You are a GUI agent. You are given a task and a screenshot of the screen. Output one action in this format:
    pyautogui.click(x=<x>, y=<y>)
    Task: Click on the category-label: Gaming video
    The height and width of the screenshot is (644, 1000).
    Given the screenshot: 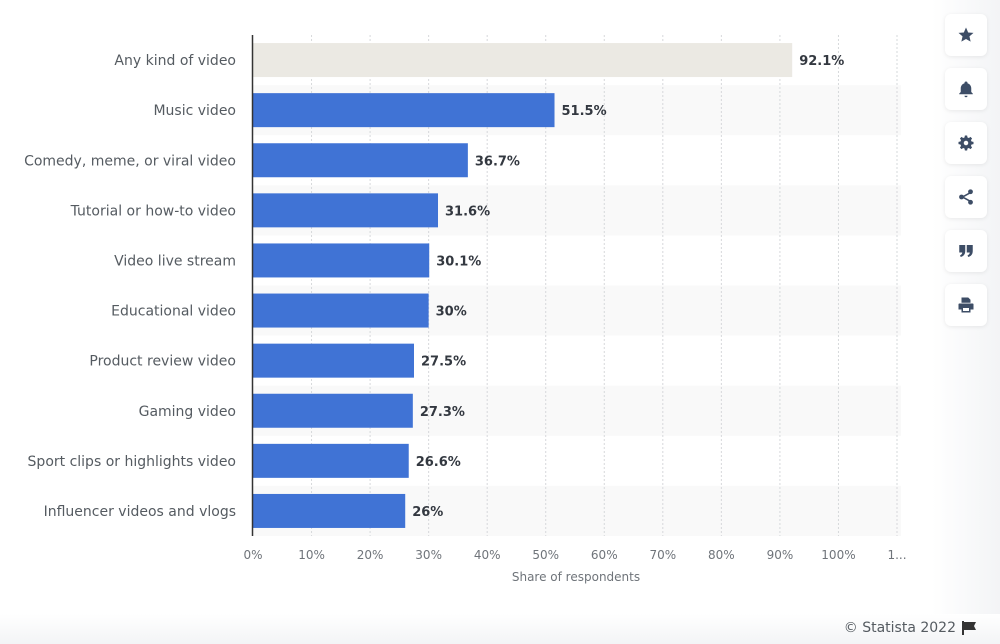 What is the action you would take?
    pyautogui.click(x=187, y=412)
    